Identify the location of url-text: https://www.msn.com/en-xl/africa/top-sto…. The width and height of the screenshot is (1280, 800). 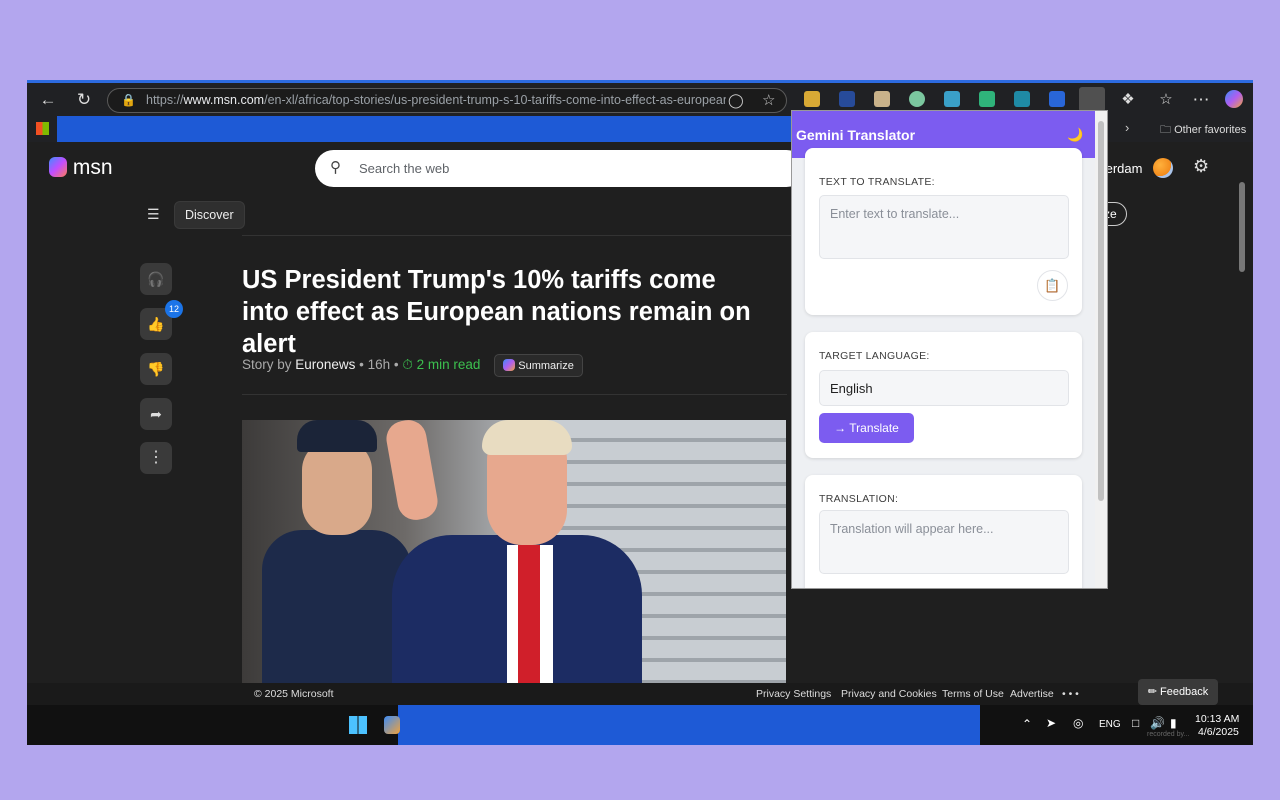
(436, 100).